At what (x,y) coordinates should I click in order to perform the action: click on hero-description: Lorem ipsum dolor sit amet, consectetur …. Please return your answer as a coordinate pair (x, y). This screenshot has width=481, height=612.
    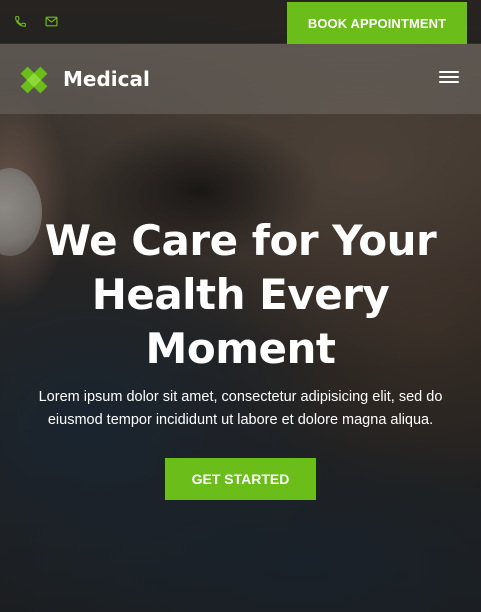
    Looking at the image, I should click on (240, 408).